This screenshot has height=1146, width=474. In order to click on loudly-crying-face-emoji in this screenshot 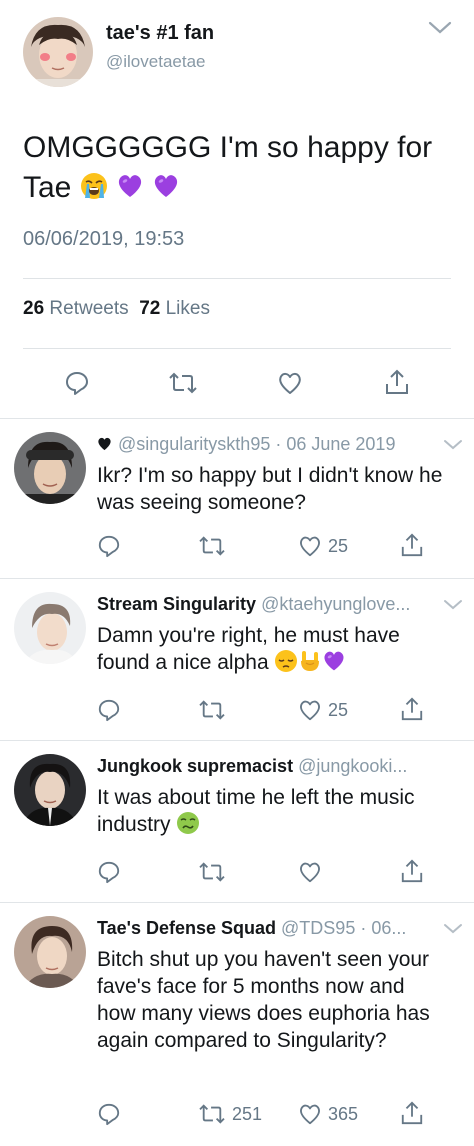, I will do `click(94, 186)`.